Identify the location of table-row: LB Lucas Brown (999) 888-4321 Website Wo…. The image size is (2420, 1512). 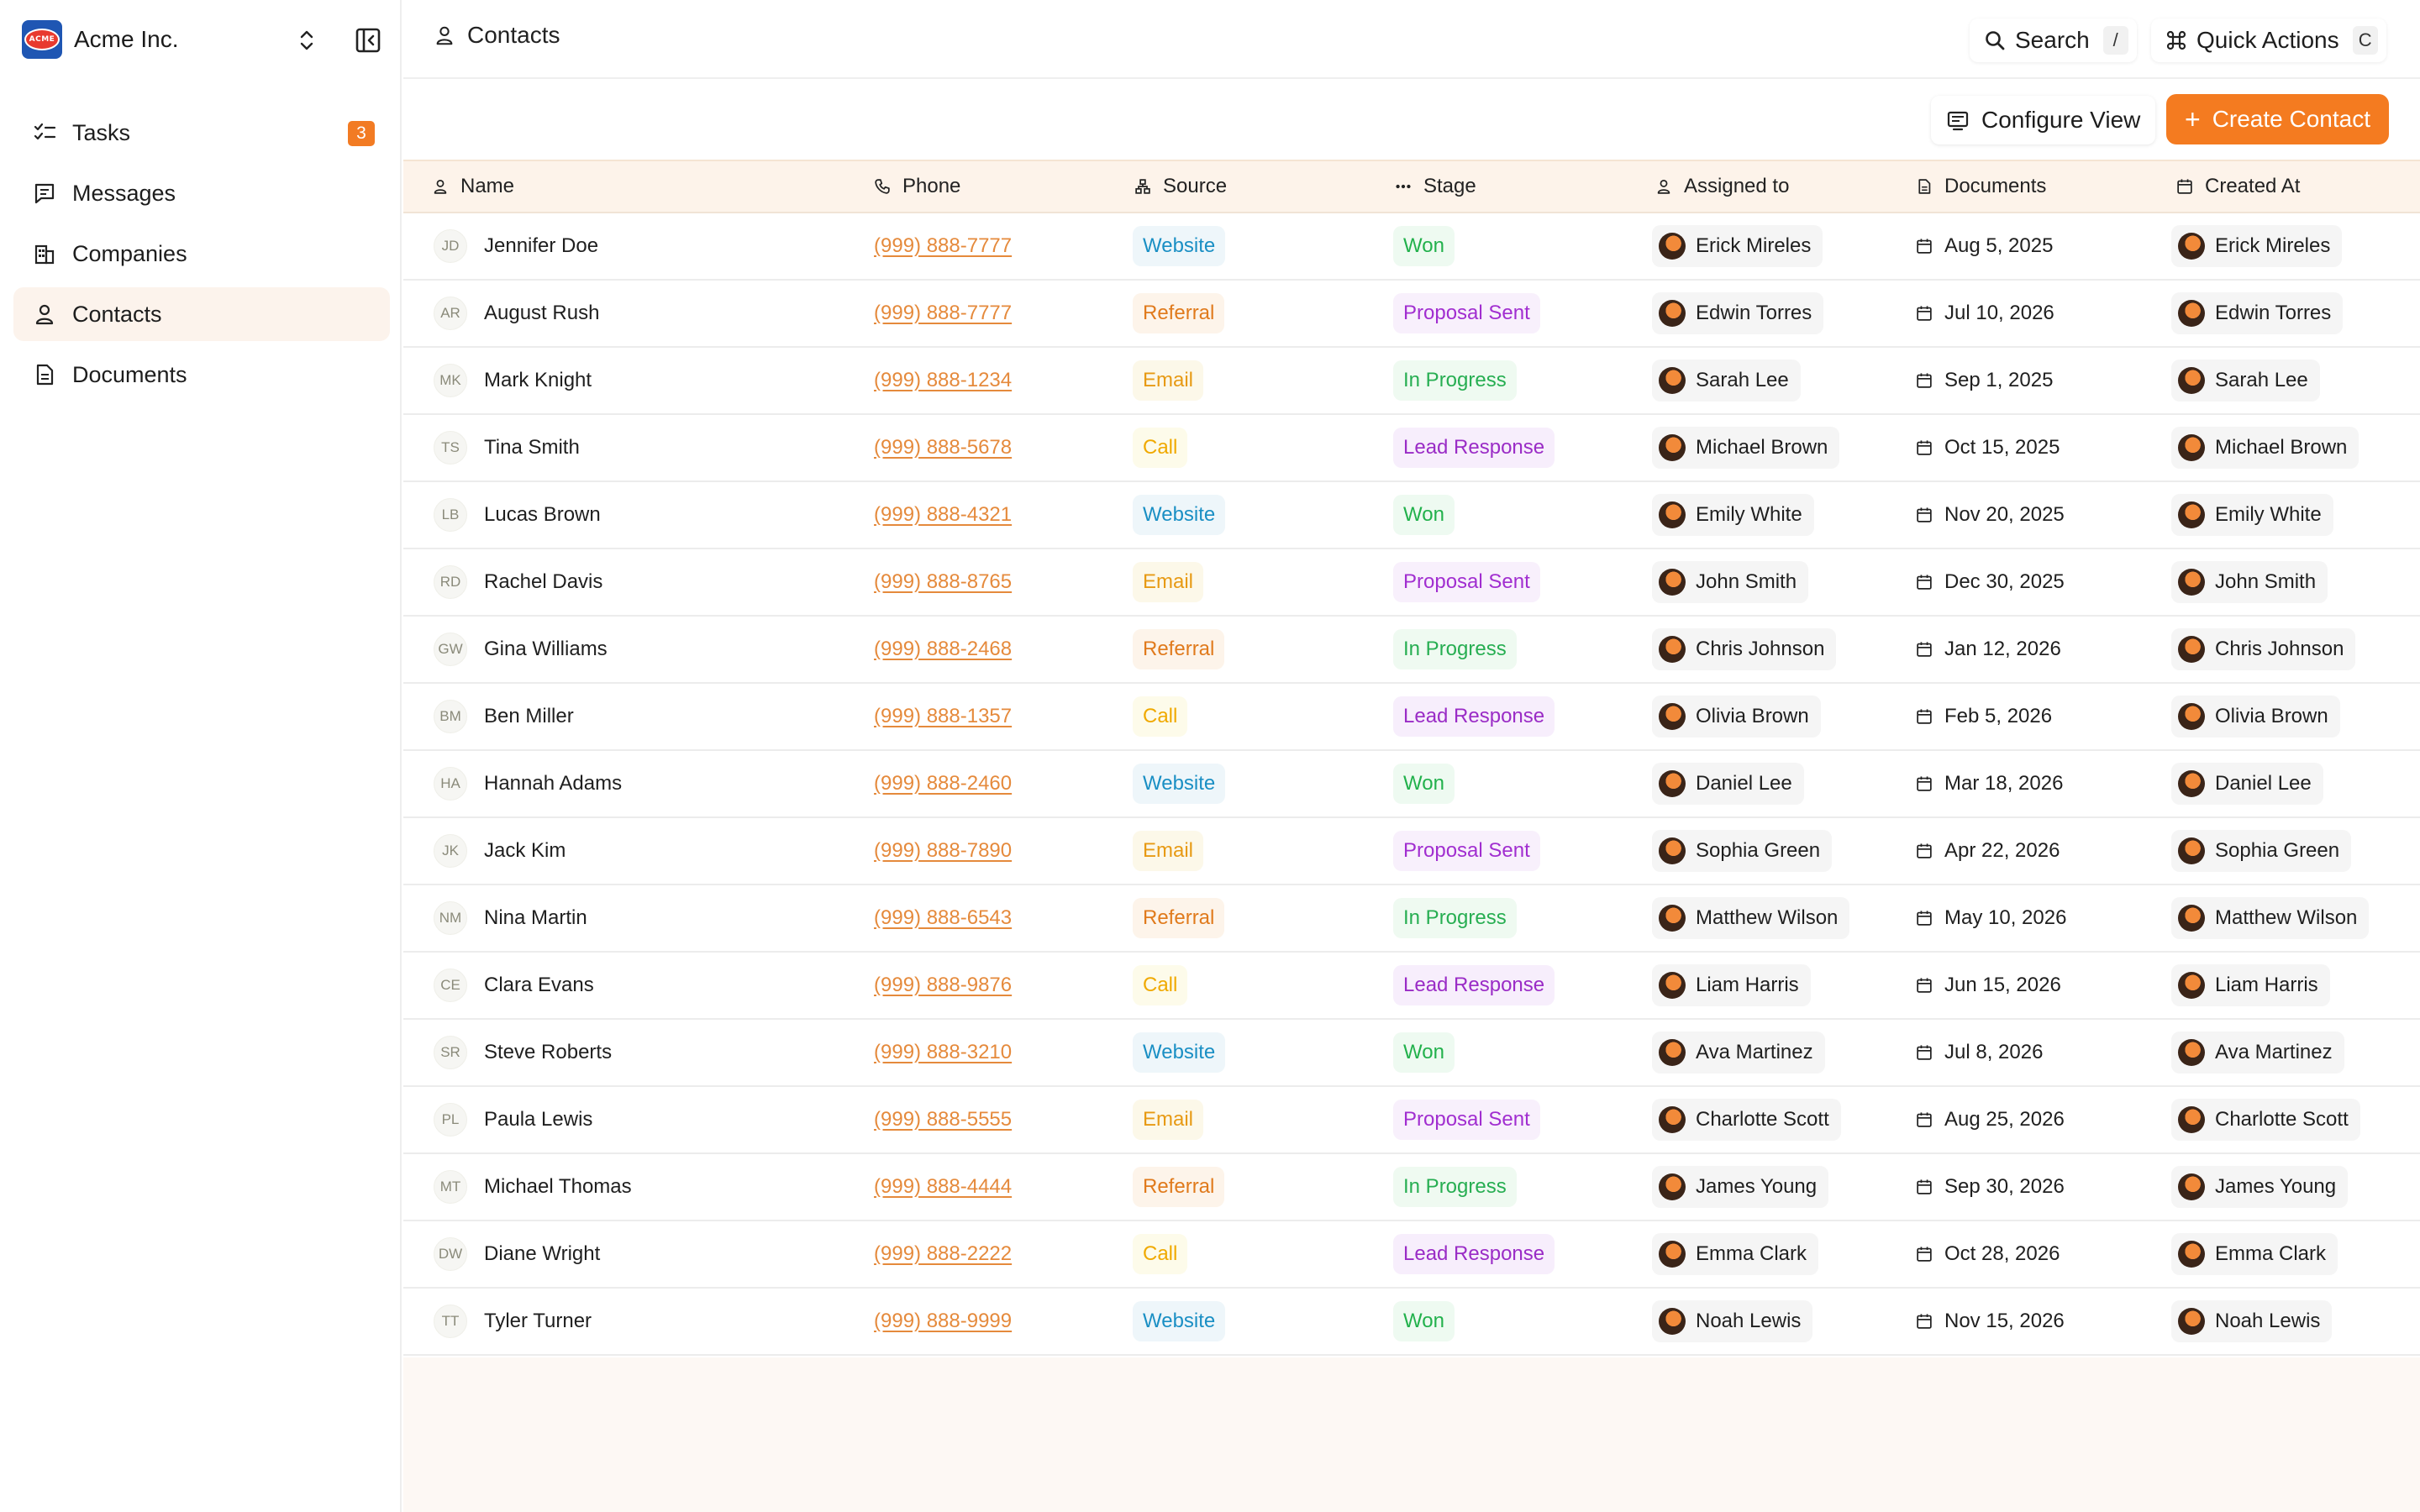
(1411, 515).